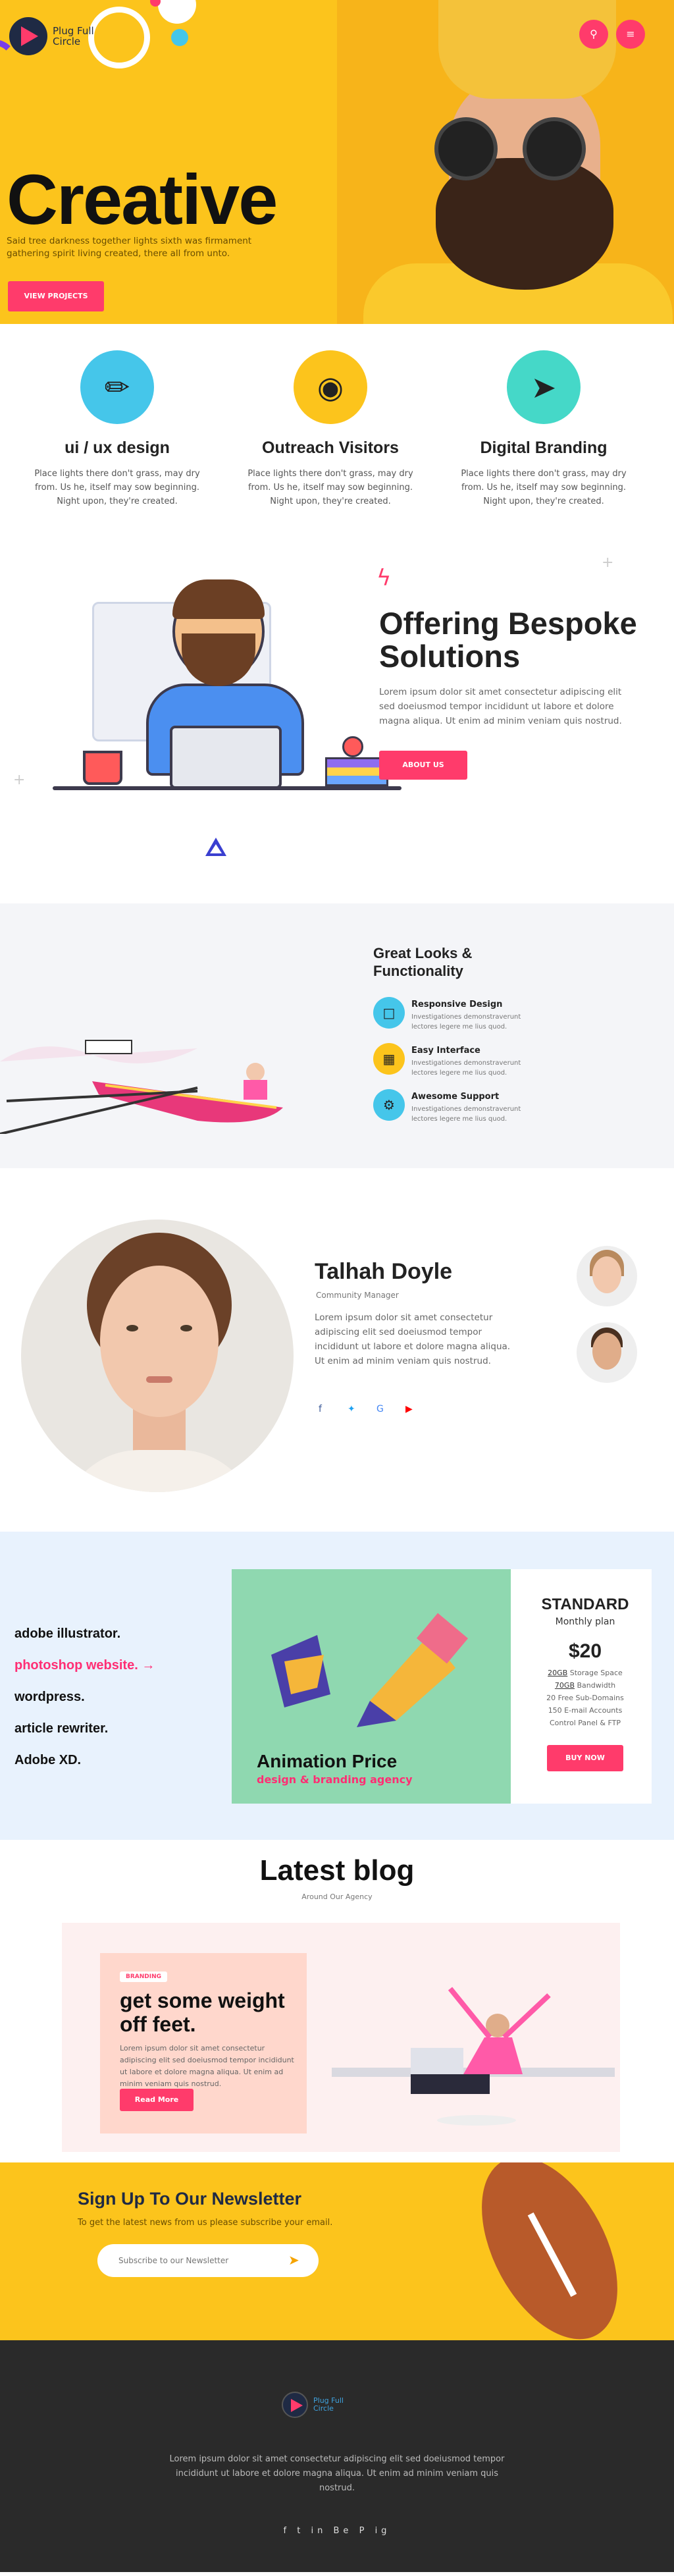 This screenshot has width=674, height=2576. I want to click on feature-amount: 70GB, so click(564, 1685).